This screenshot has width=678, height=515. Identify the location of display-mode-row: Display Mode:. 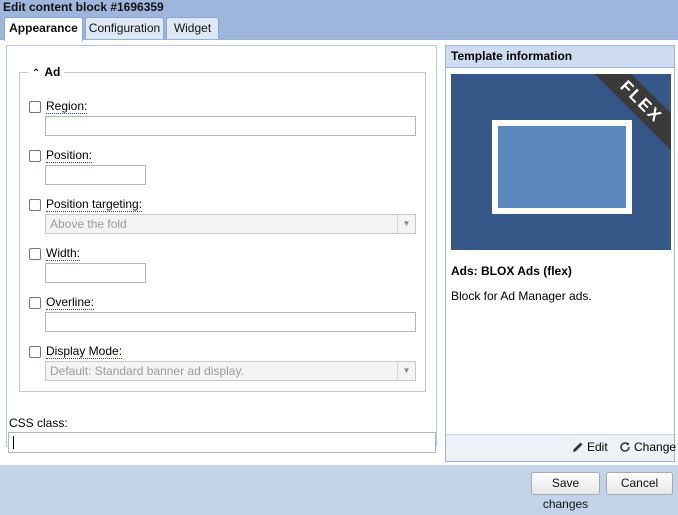
(76, 352).